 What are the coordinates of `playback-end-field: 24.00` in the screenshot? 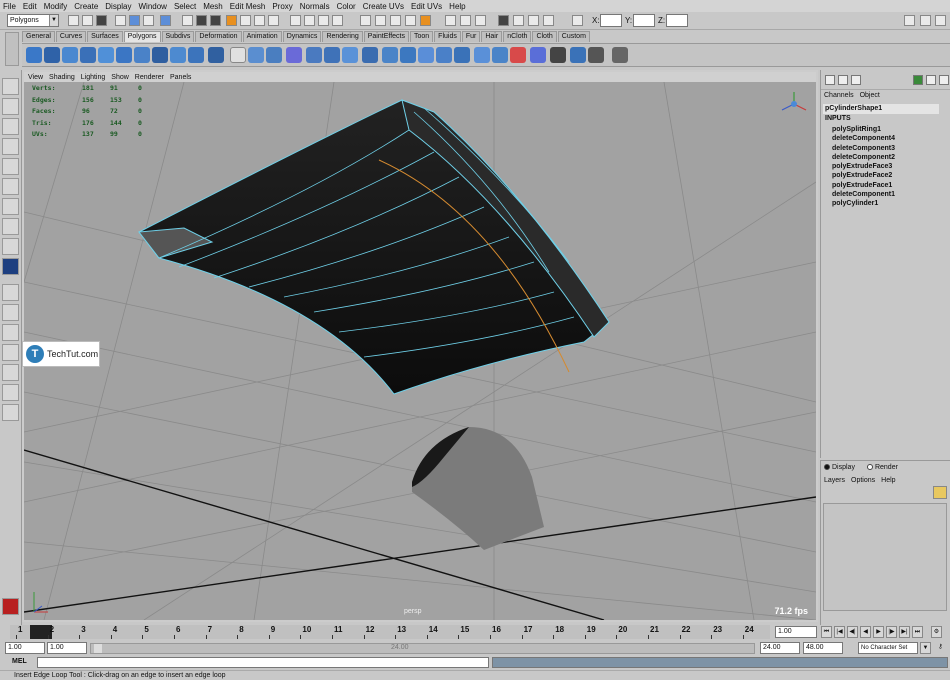 It's located at (780, 648).